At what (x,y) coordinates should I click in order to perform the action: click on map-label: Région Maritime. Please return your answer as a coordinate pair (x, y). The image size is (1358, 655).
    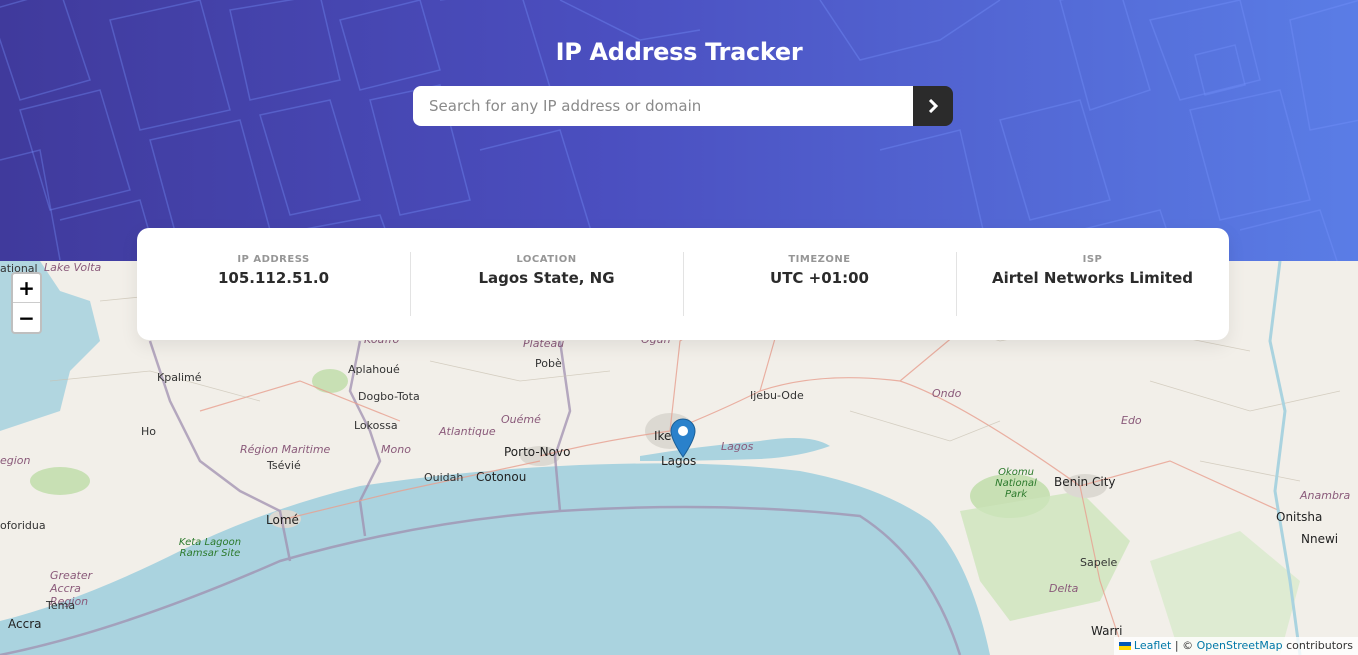
    Looking at the image, I should click on (285, 449).